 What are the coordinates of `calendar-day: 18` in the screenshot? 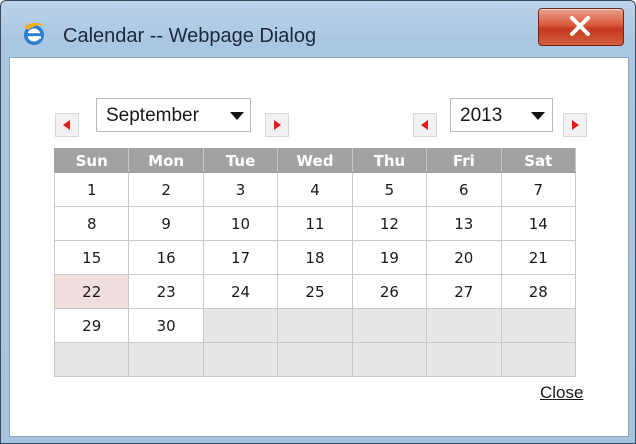 It's located at (315, 257).